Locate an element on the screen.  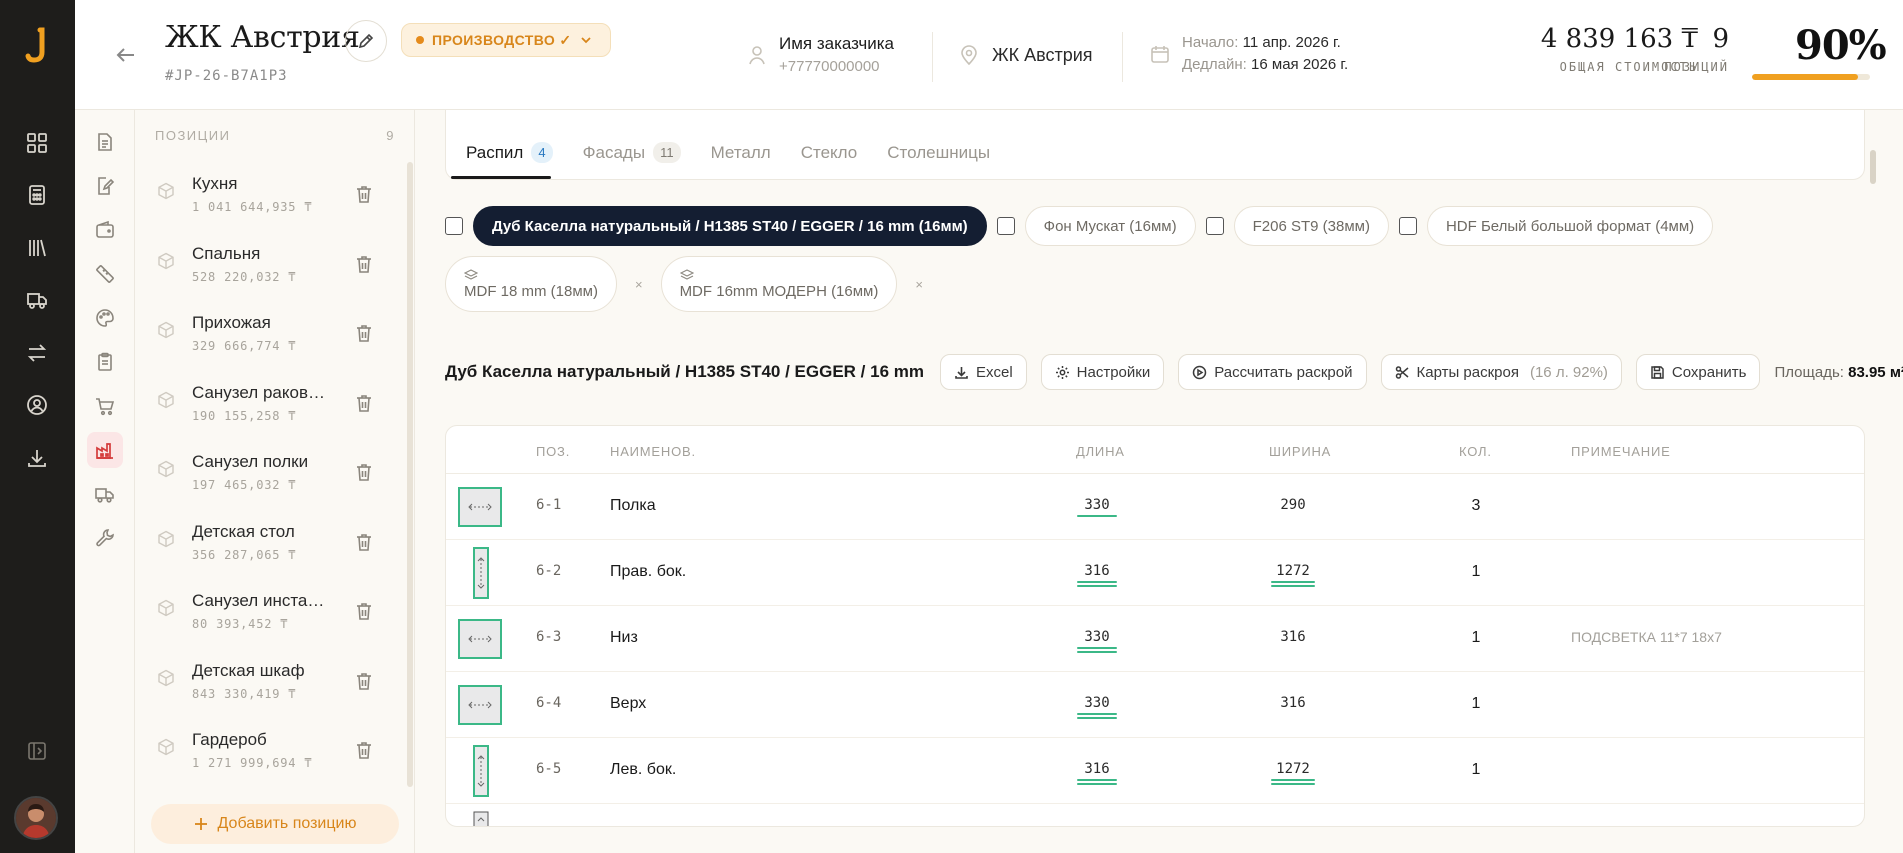
list-item: Санузел полки 197 465,032 ₸ is located at coordinates (275, 475).